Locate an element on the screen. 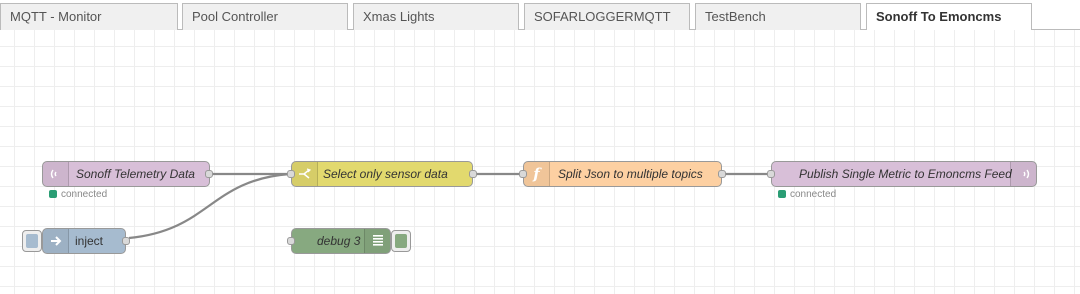  mqtt-out-node: Publish Single Metric to Emoncms Feed is located at coordinates (904, 174).